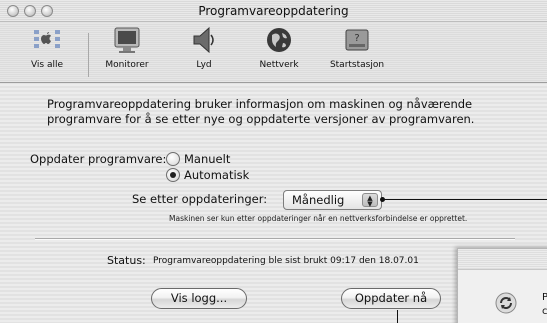  Describe the element at coordinates (216, 175) in the screenshot. I see `radio-automatic-label: Automatisk` at that location.